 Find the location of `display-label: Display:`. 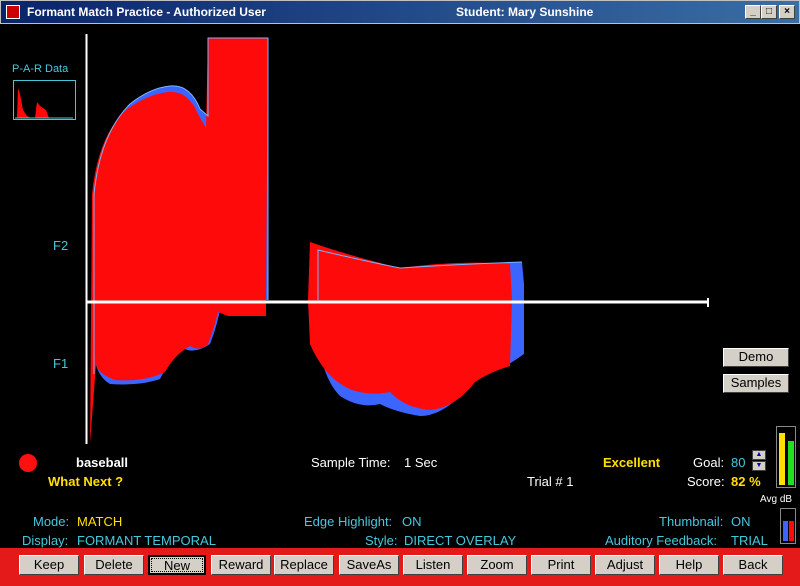

display-label: Display: is located at coordinates (45, 540).